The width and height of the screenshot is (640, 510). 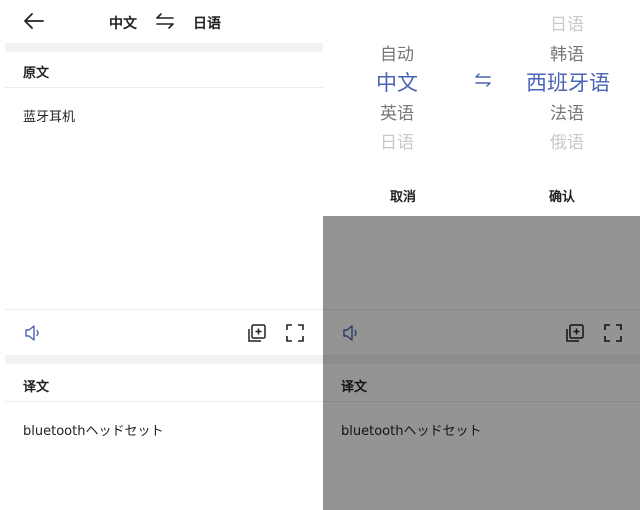 I want to click on original-title: 原文, so click(x=36, y=73).